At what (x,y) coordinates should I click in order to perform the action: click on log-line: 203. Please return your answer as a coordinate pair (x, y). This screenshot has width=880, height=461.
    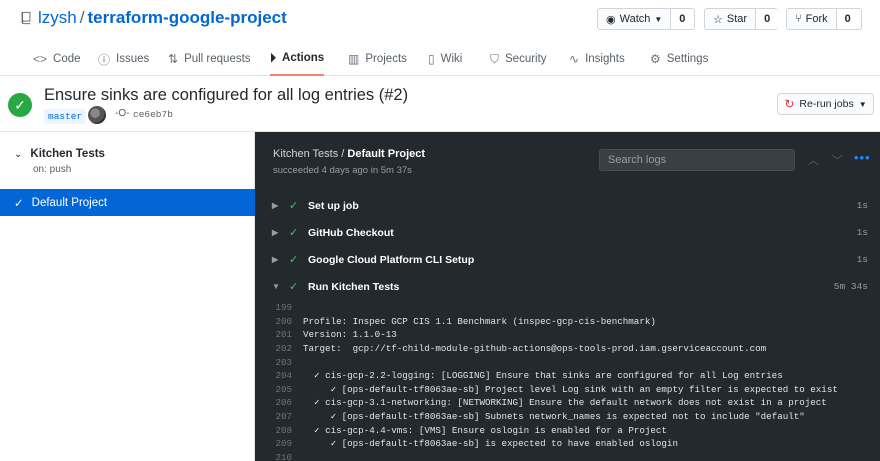
    Looking at the image, I should click on (567, 362).